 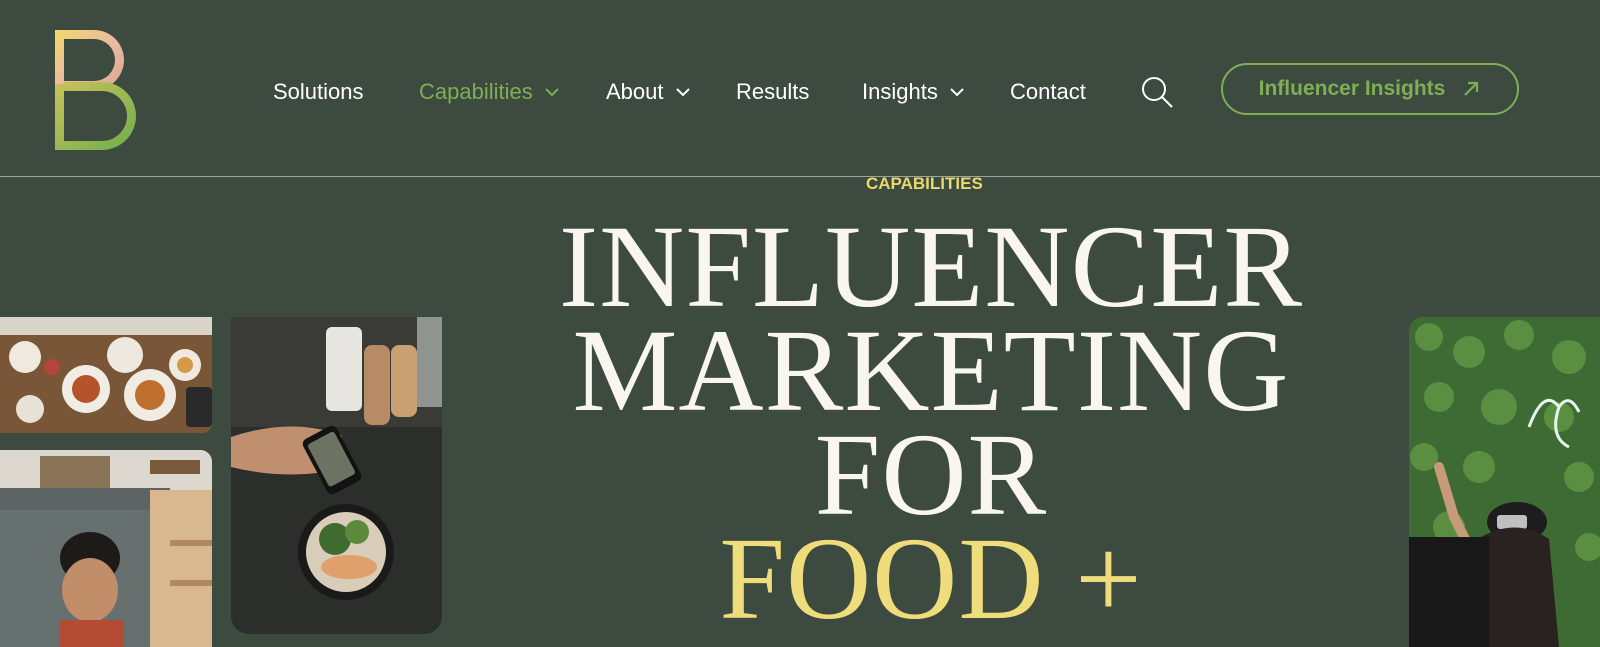 What do you see at coordinates (924, 183) in the screenshot?
I see `eyebrow-label: CAPABILITIES` at bounding box center [924, 183].